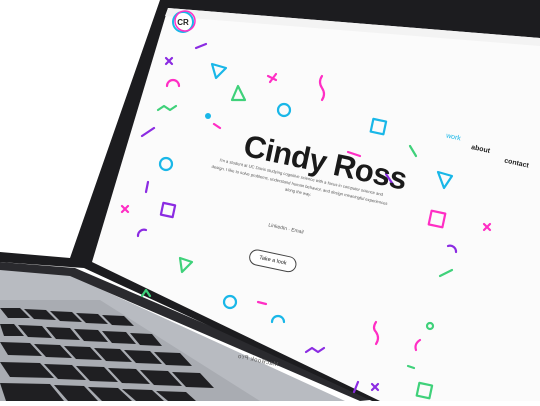 The image size is (540, 406). Describe the element at coordinates (183, 22) in the screenshot. I see `site-logo: CR` at that location.